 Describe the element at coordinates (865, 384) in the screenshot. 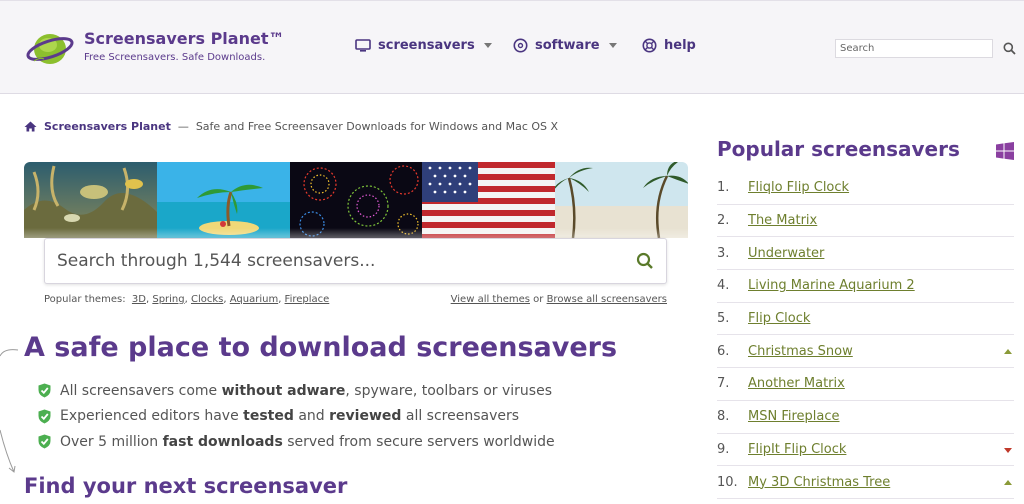

I see `popular-item: 7. Another Matrix` at that location.